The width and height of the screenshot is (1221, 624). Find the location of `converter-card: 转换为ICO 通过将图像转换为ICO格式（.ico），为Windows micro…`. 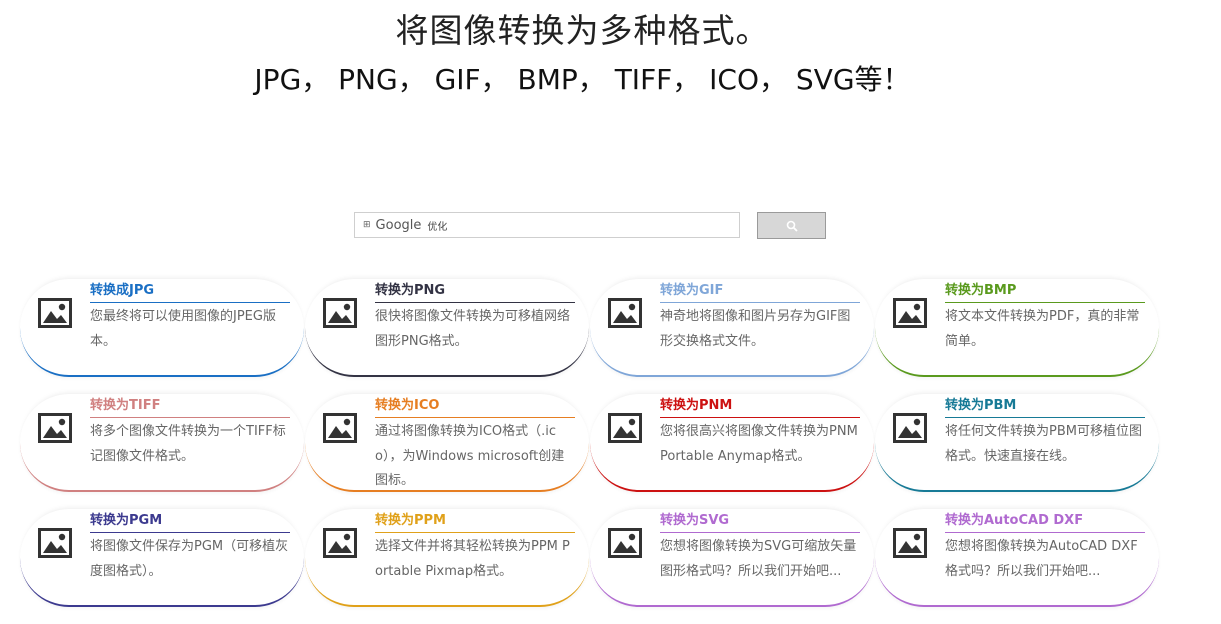

converter-card: 转换为ICO 通过将图像转换为ICO格式（.ico），为Windows micro… is located at coordinates (447, 443).